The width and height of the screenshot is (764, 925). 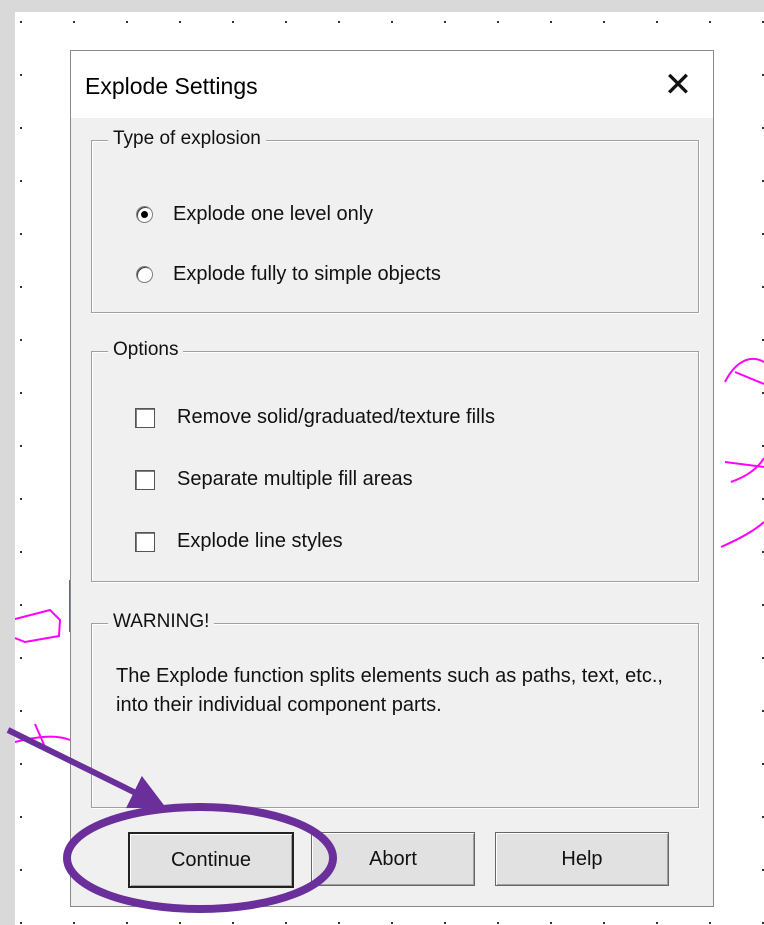 What do you see at coordinates (295, 479) in the screenshot?
I see `checkbox-label: Separate multiple fill areas` at bounding box center [295, 479].